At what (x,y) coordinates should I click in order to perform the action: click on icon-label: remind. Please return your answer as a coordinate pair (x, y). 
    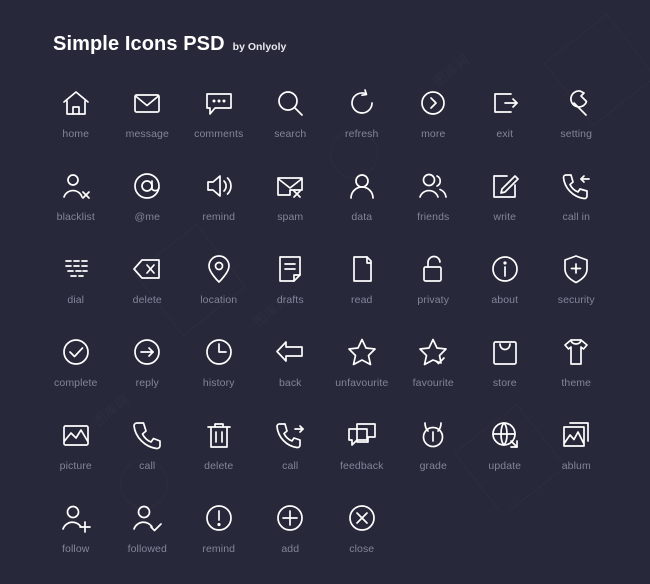
    Looking at the image, I should click on (219, 549).